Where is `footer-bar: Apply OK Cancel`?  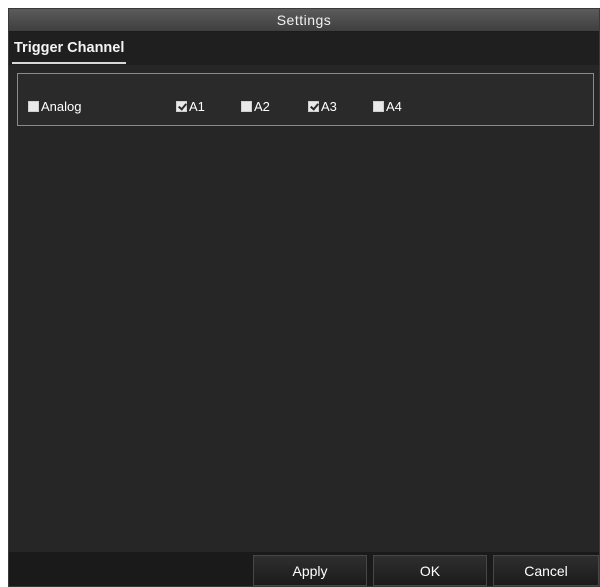
footer-bar: Apply OK Cancel is located at coordinates (304, 569).